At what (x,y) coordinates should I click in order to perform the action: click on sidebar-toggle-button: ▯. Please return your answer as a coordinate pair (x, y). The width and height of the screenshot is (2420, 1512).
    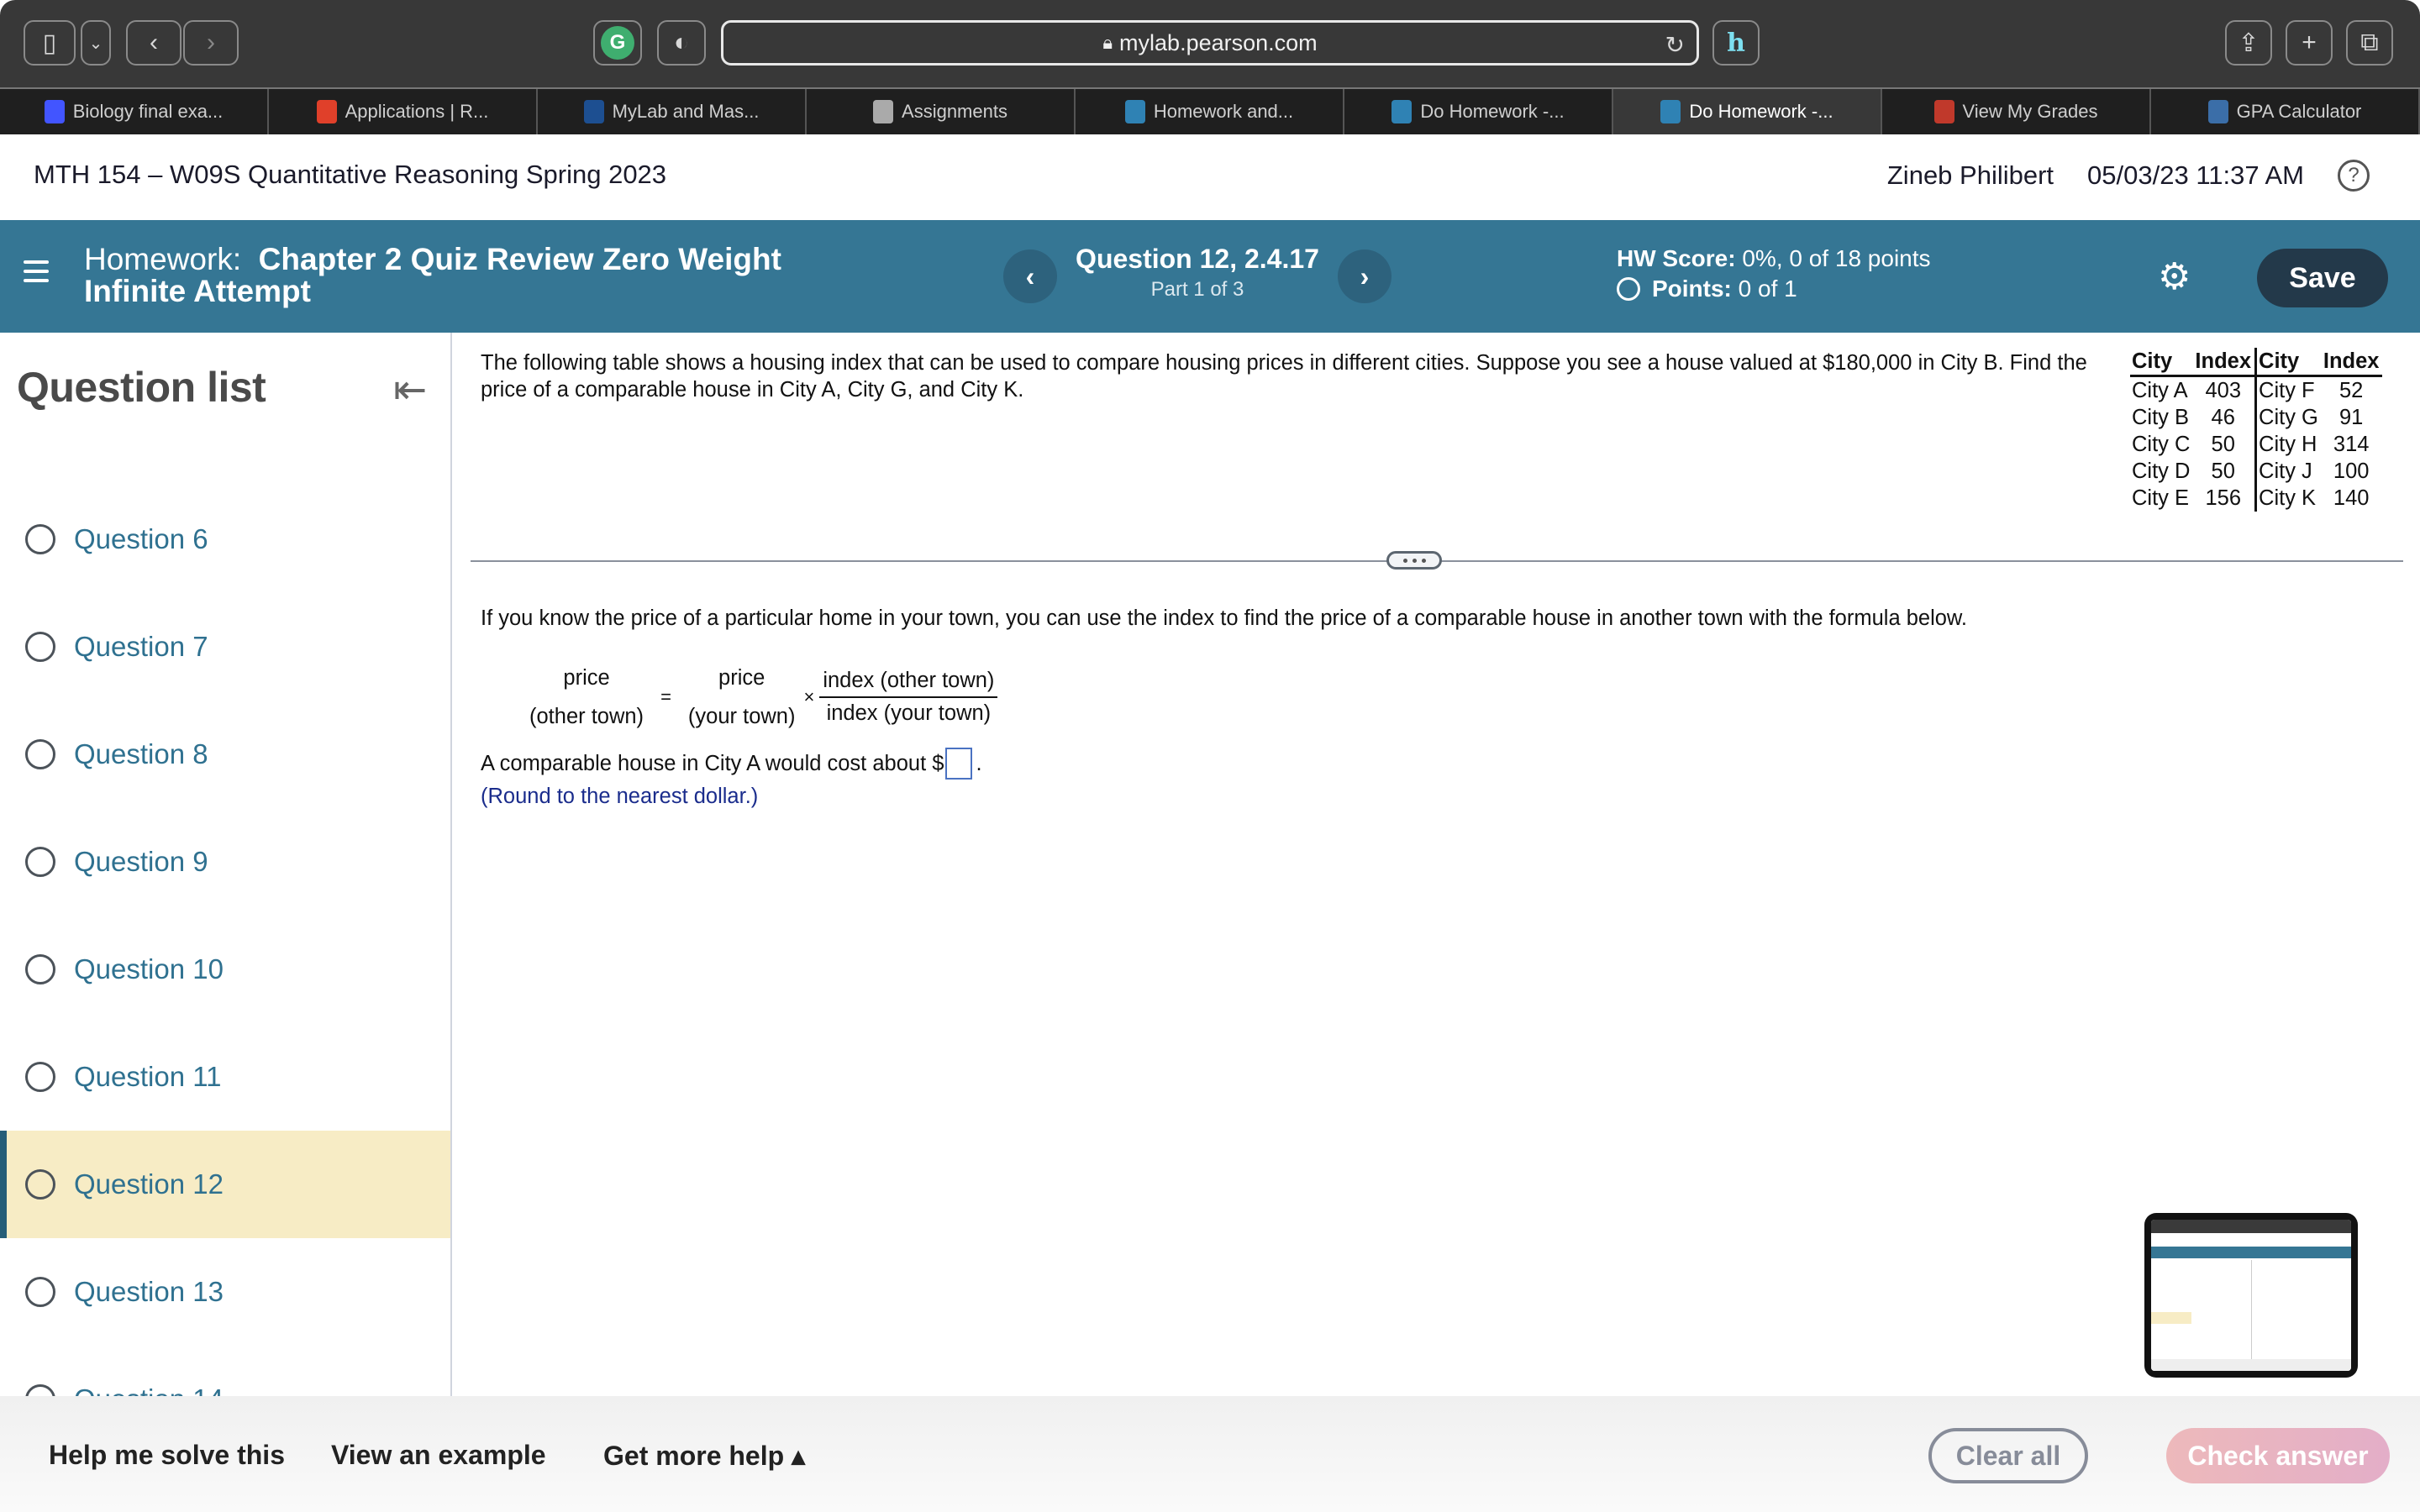
    Looking at the image, I should click on (50, 43).